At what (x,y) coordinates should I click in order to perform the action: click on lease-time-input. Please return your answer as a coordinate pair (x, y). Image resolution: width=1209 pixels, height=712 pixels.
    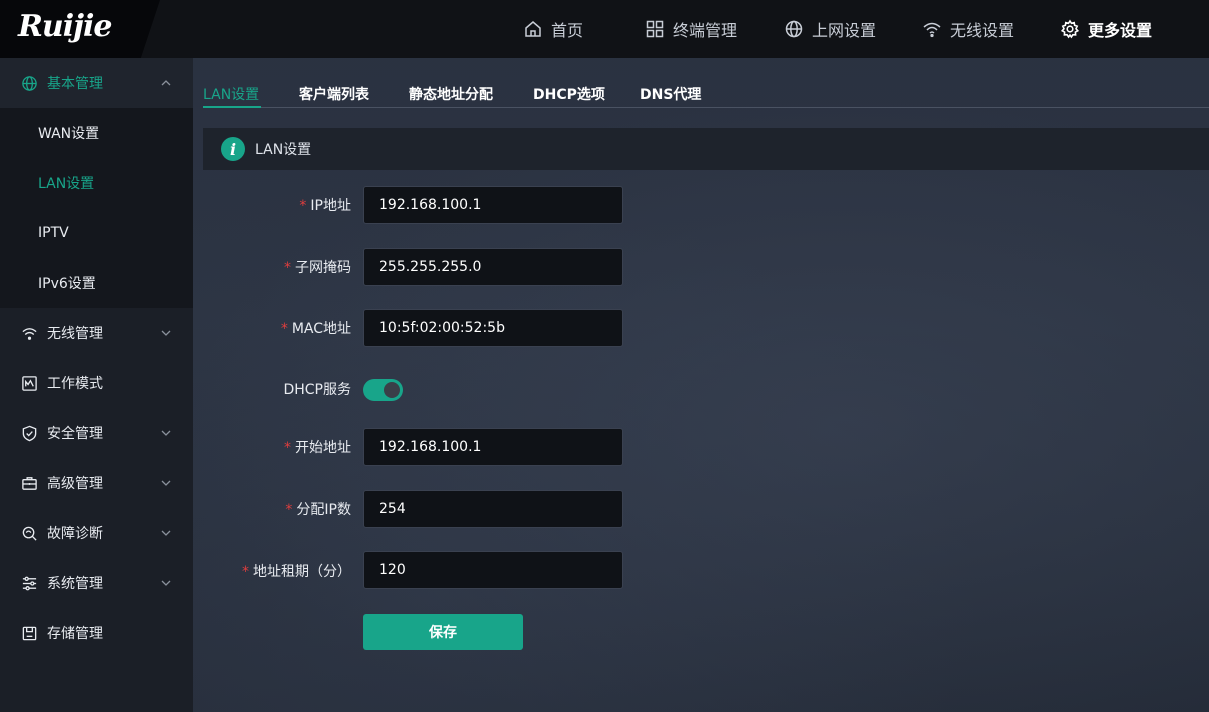
    Looking at the image, I should click on (493, 570).